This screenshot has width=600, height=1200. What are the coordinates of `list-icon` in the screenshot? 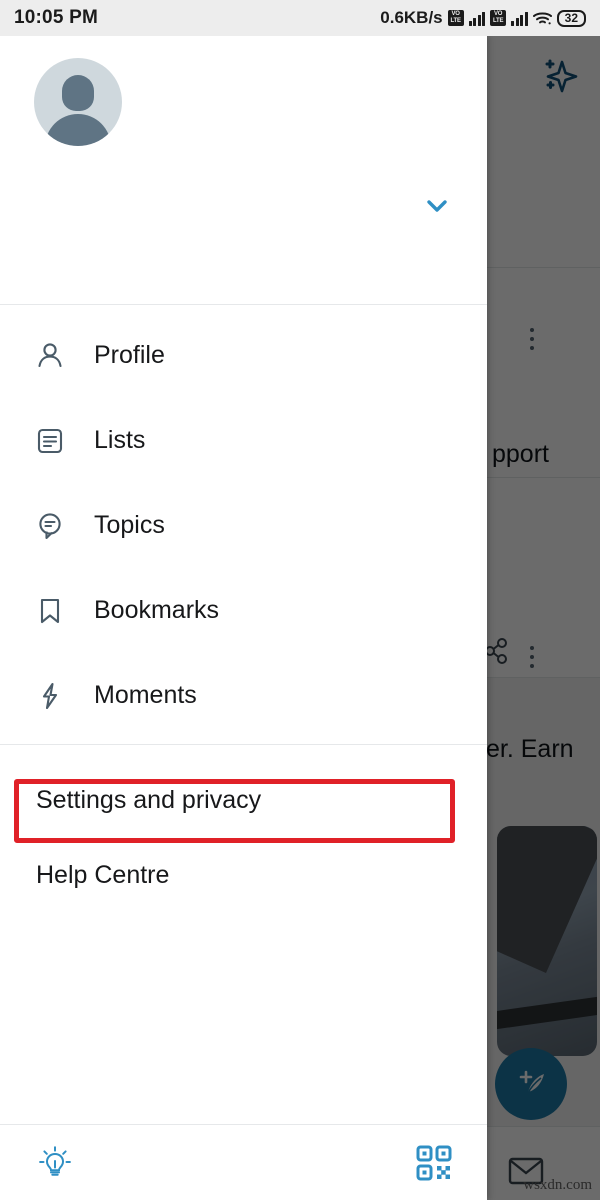 It's located at (50, 441).